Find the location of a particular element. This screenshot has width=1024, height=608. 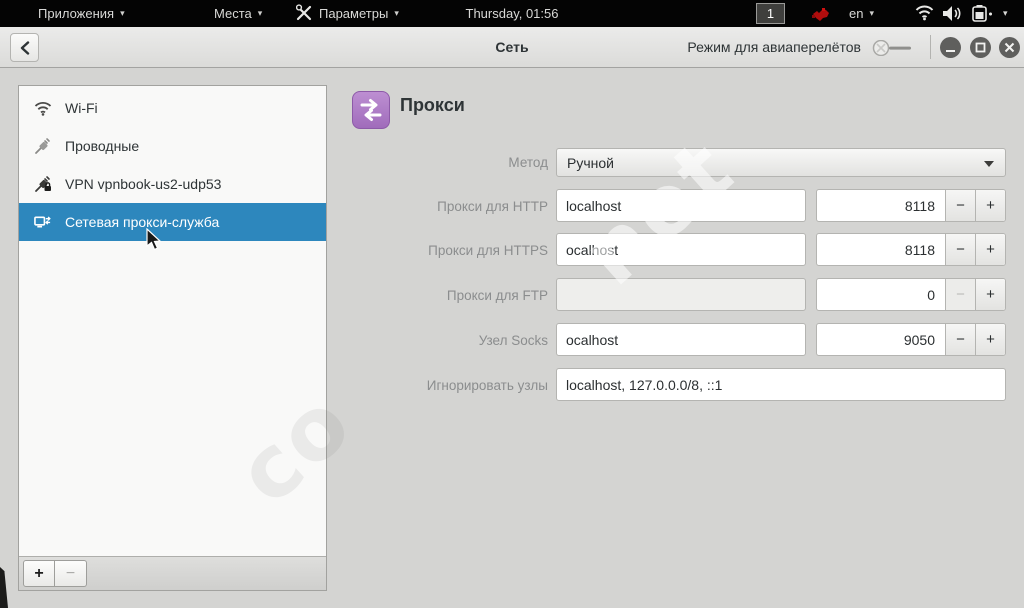

page-title: Сеть is located at coordinates (512, 47).